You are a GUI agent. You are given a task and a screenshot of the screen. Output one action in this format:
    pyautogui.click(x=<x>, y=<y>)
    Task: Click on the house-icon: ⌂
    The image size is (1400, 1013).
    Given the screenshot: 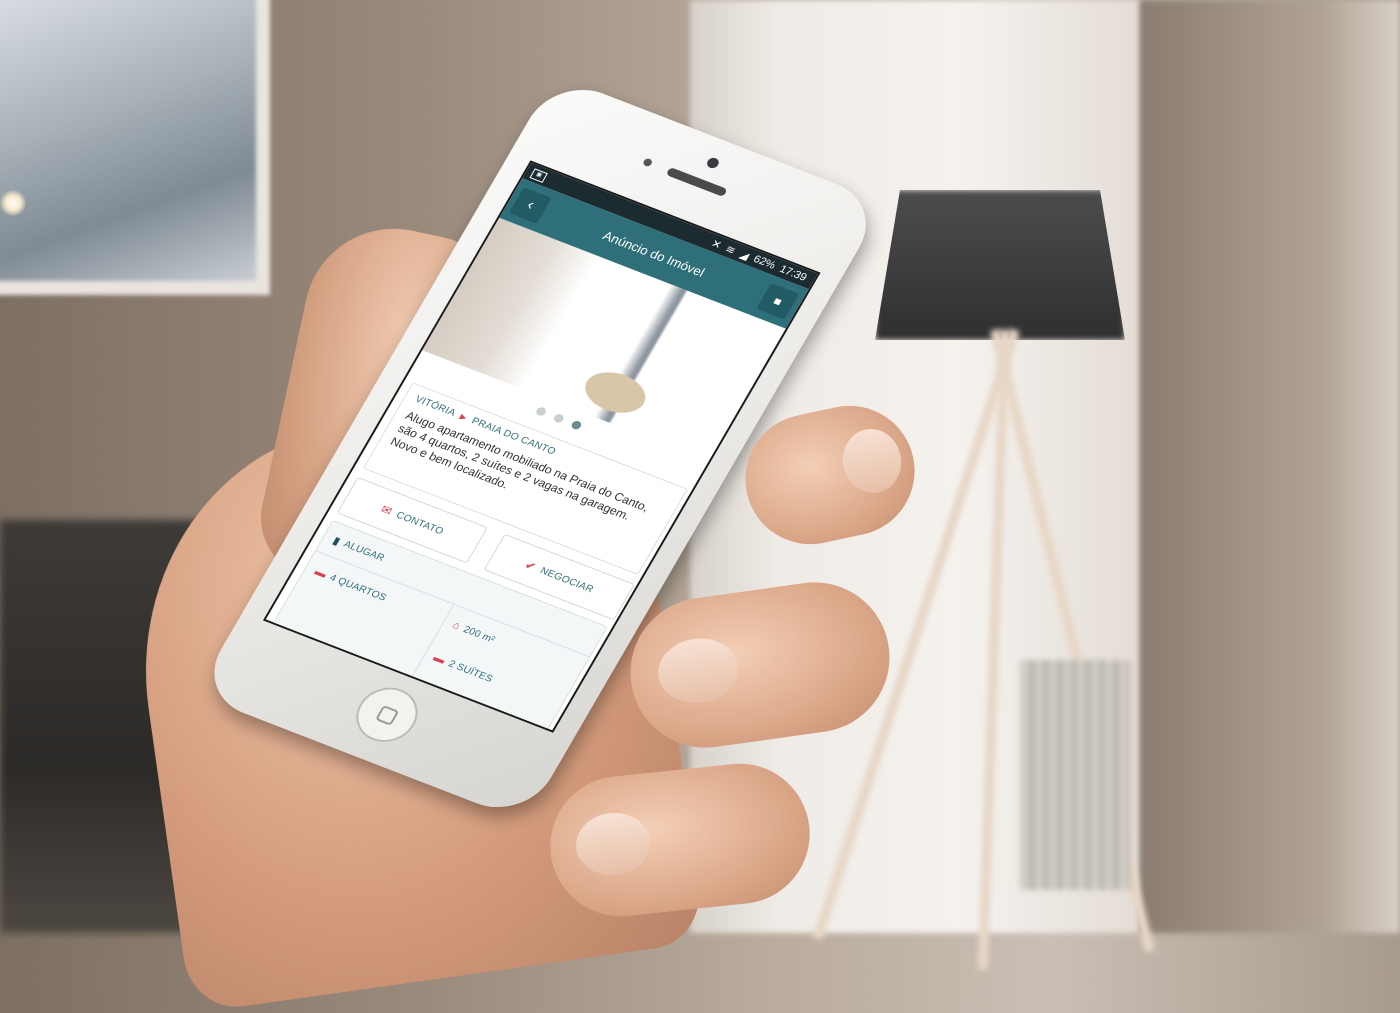 What is the action you would take?
    pyautogui.click(x=456, y=626)
    